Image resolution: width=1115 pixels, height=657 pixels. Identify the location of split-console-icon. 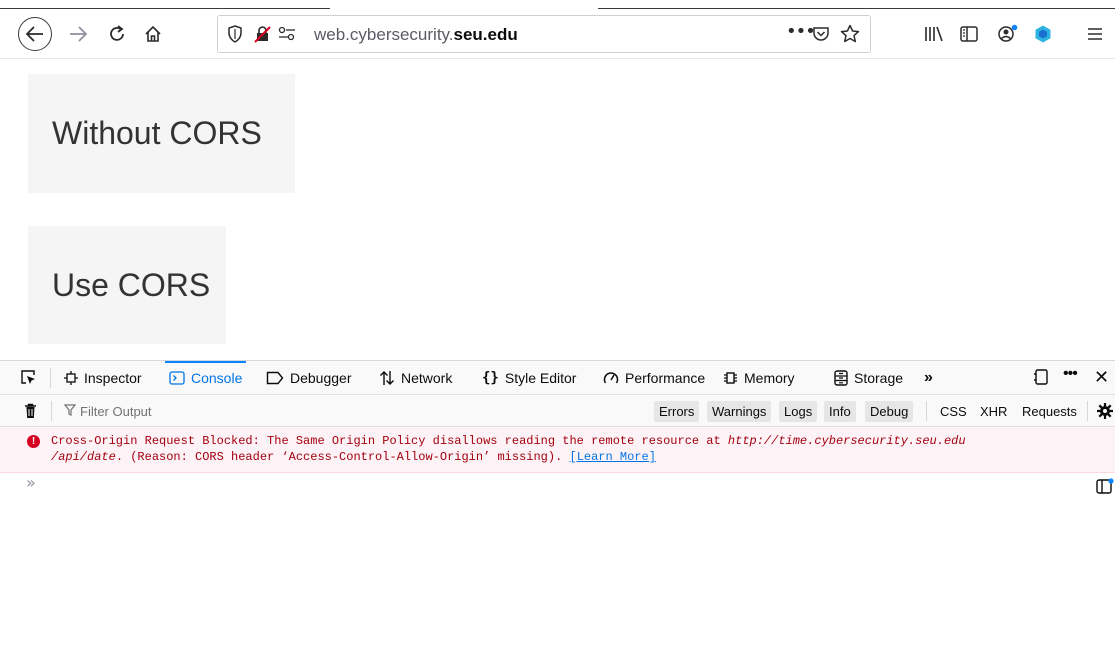
(1105, 488).